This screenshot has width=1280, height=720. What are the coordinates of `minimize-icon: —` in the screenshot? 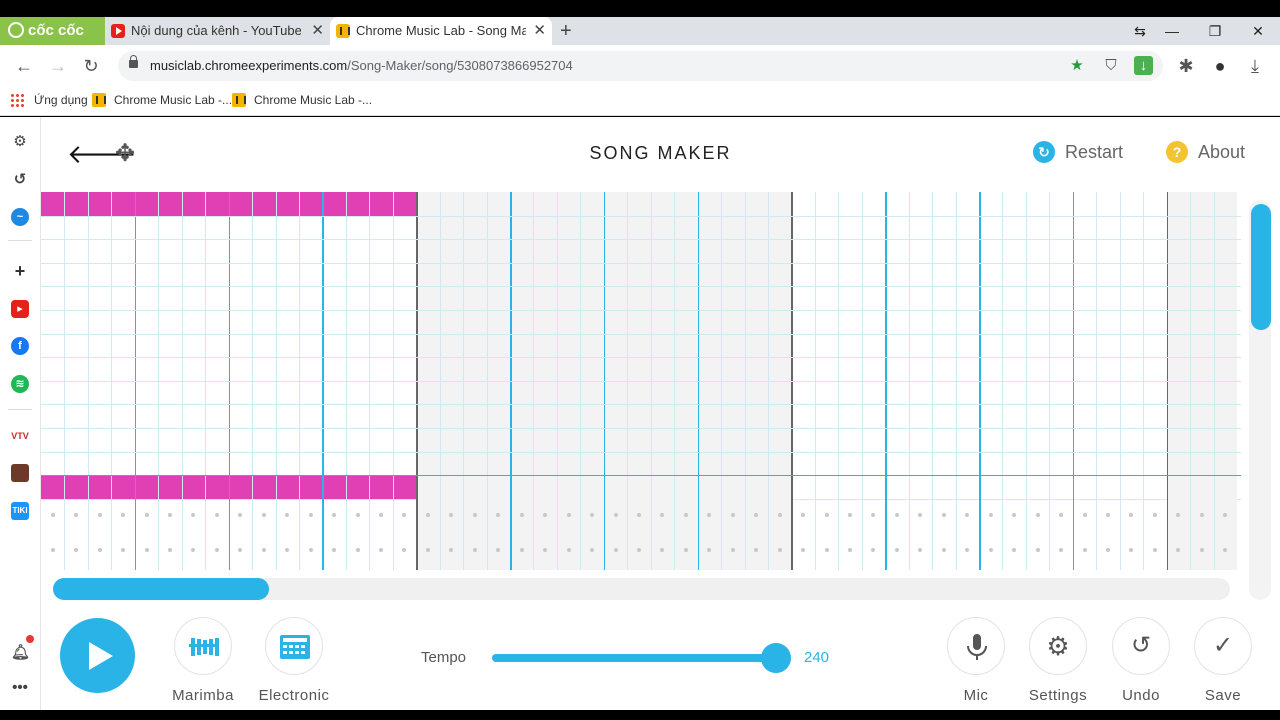 It's located at (1172, 31).